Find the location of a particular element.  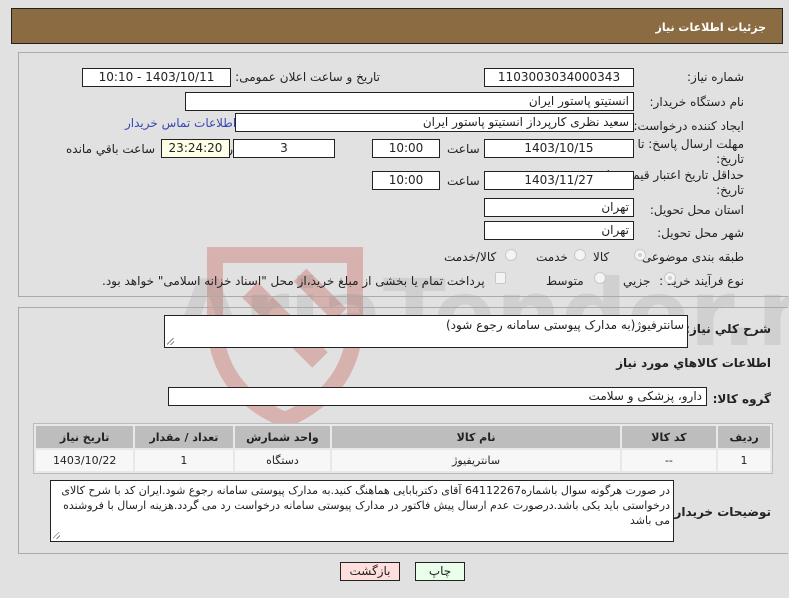

need-number-label: شماره نیاز: is located at coordinates (715, 77).